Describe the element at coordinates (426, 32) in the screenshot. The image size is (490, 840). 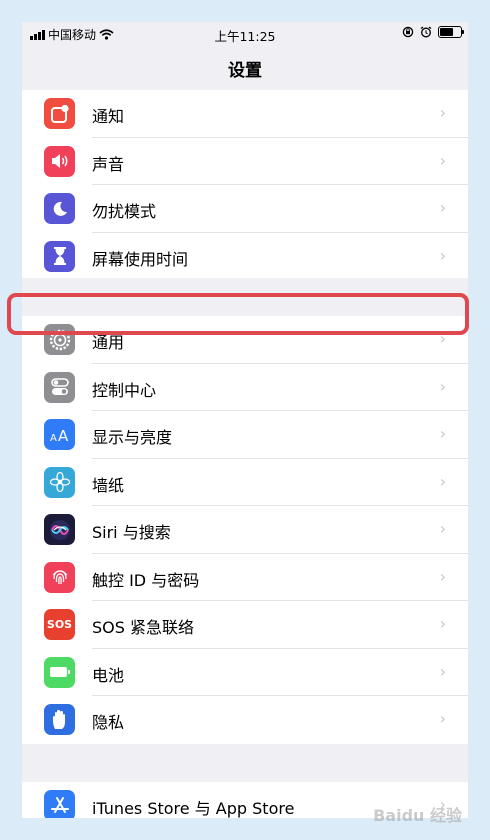
I see `alarm-icon` at that location.